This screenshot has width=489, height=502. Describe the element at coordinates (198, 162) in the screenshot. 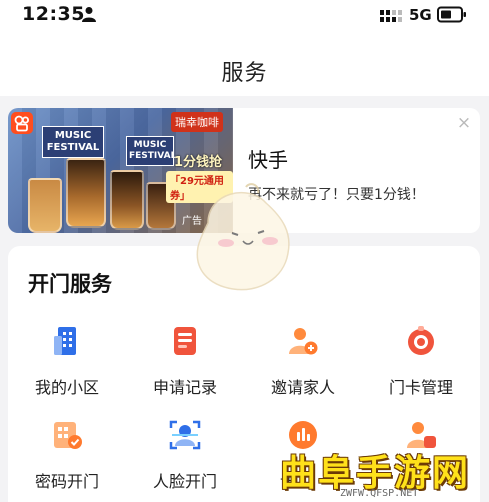

I see `ad-headline: 1分钱抢` at that location.